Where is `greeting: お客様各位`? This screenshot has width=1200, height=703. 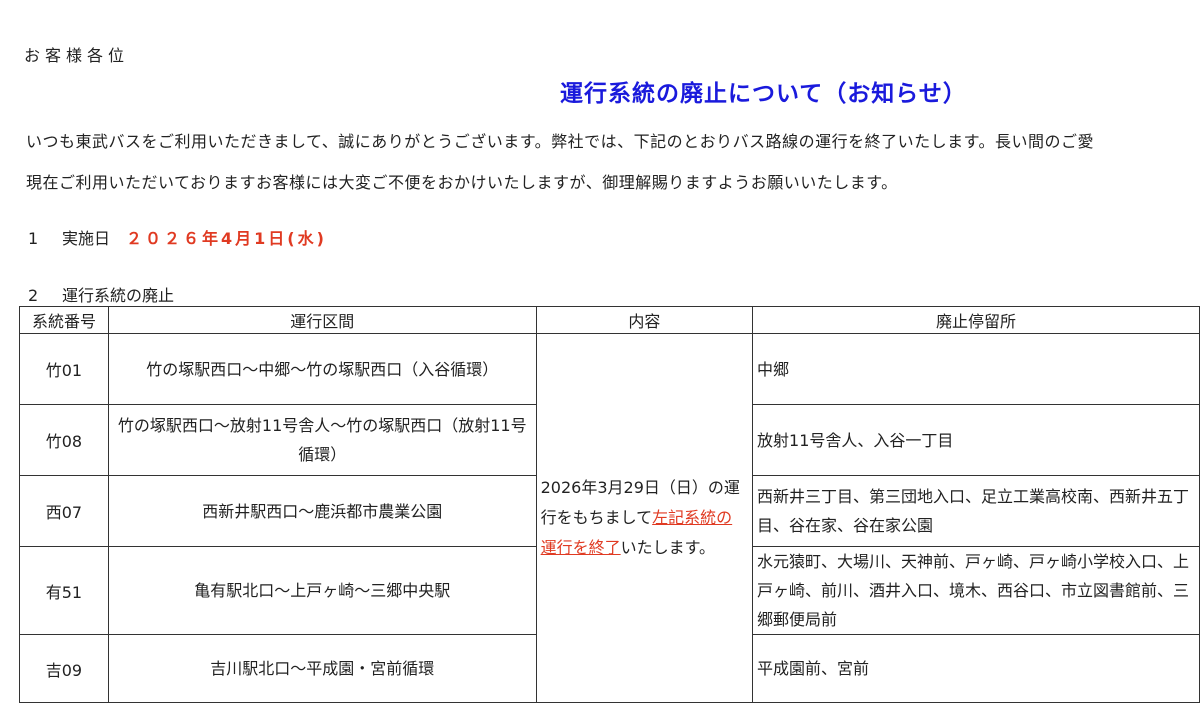
greeting: お客様各位 is located at coordinates (77, 55).